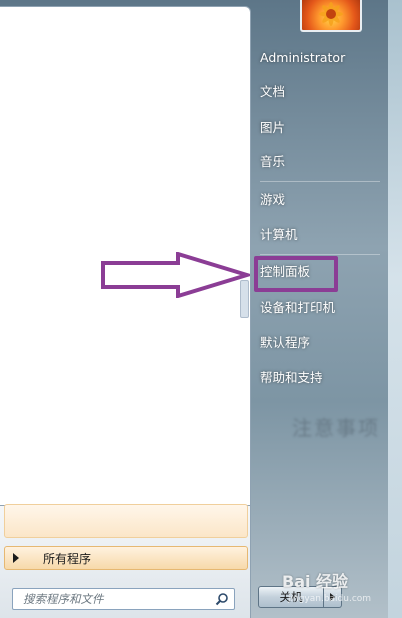  What do you see at coordinates (395, 309) in the screenshot?
I see `desktop-background-edge` at bounding box center [395, 309].